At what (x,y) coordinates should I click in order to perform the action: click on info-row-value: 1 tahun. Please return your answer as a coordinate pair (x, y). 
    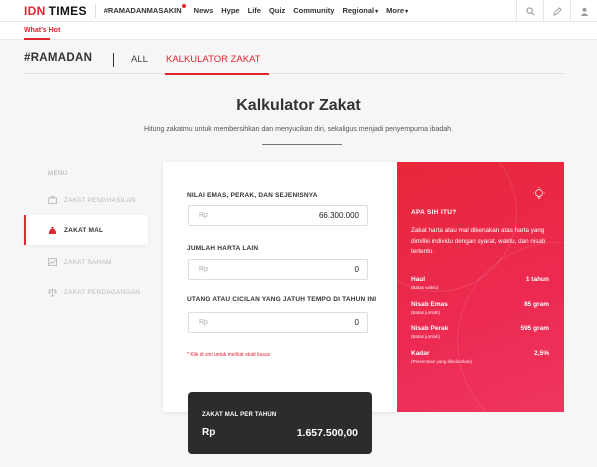
    Looking at the image, I should click on (537, 279).